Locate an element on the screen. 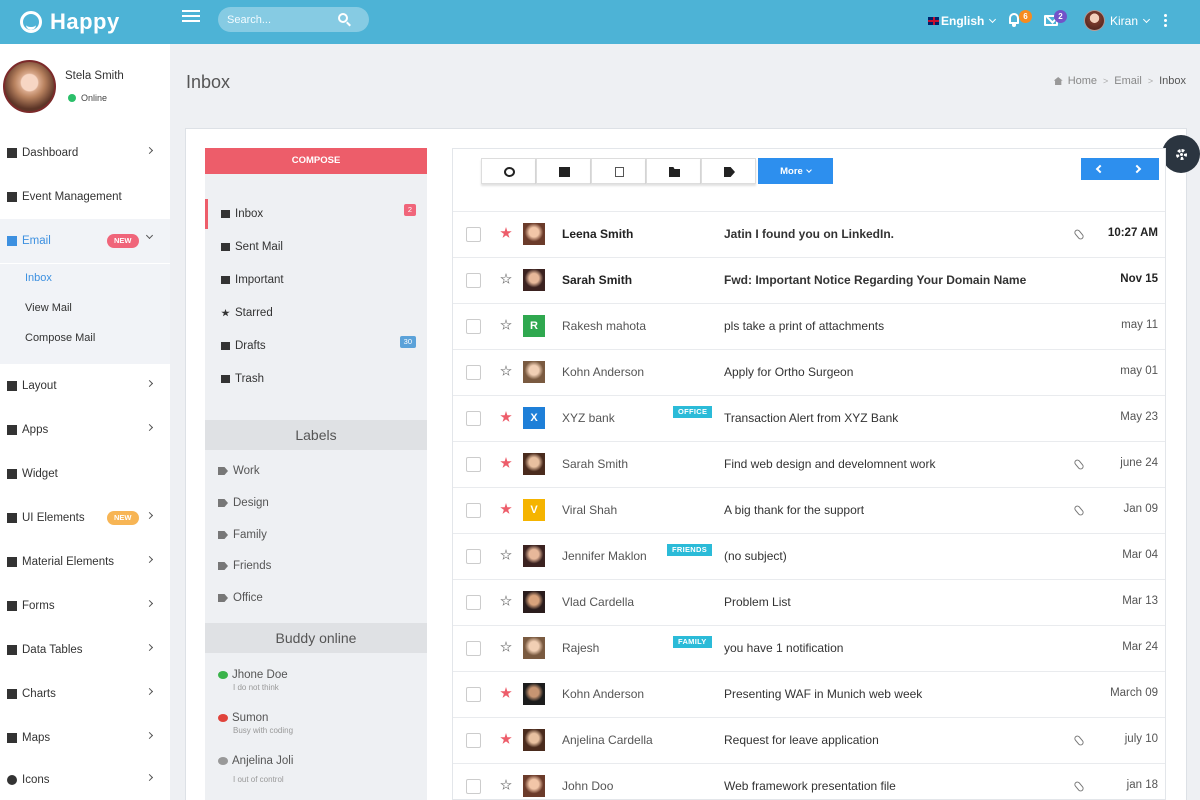  star-icon is located at coordinates (225, 313).